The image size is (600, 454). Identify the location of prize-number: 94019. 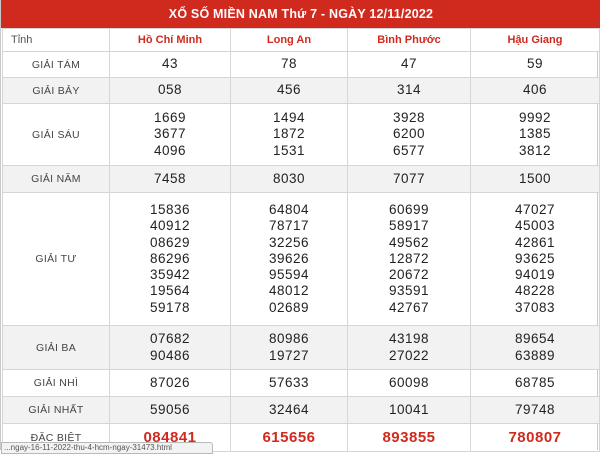
(535, 275).